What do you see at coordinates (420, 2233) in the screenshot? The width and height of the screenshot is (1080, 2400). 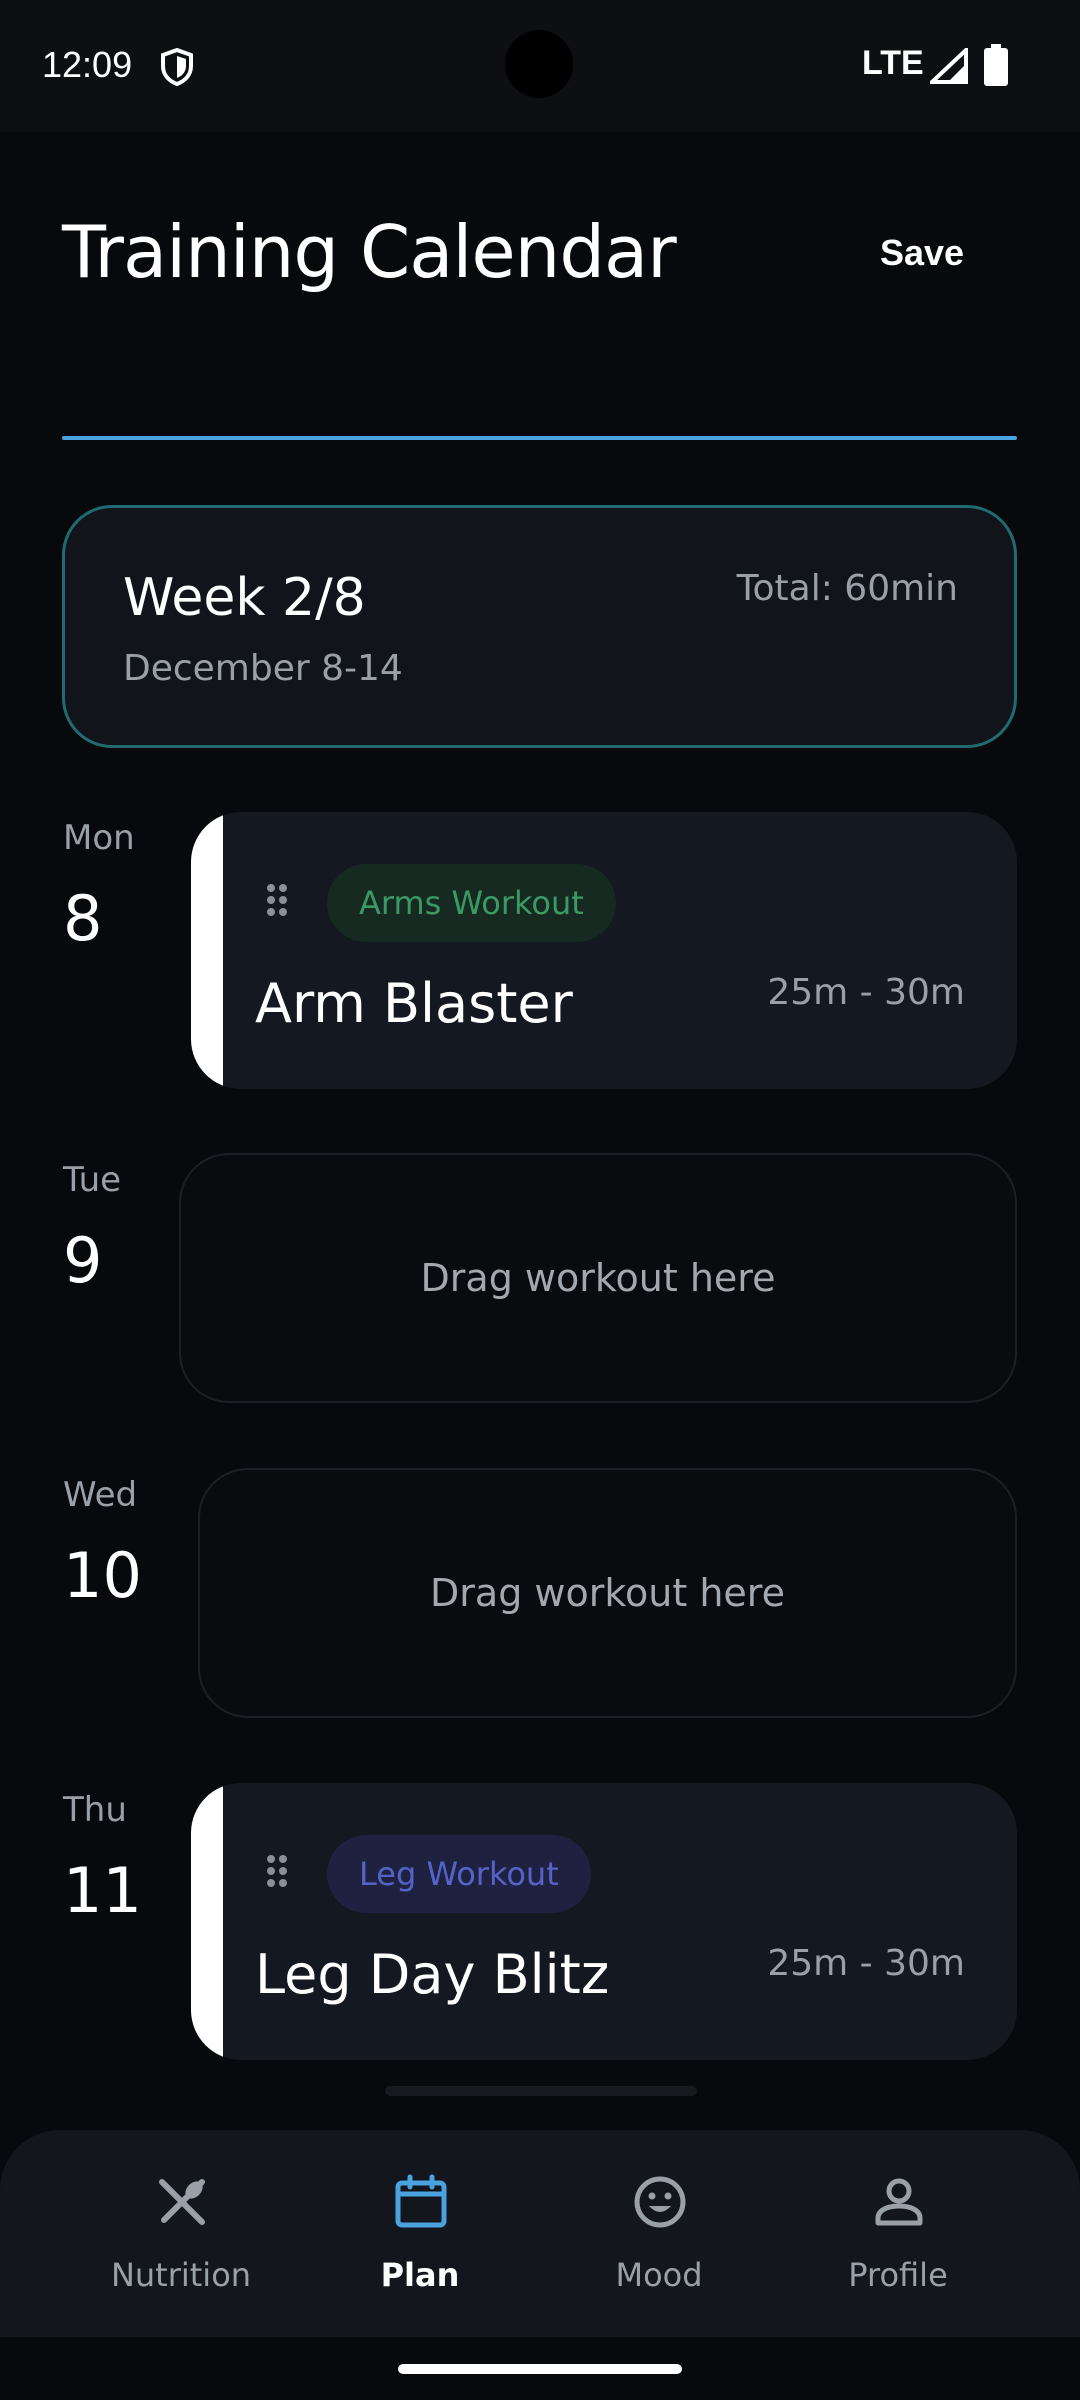 I see `nav-item-plan: Plan` at bounding box center [420, 2233].